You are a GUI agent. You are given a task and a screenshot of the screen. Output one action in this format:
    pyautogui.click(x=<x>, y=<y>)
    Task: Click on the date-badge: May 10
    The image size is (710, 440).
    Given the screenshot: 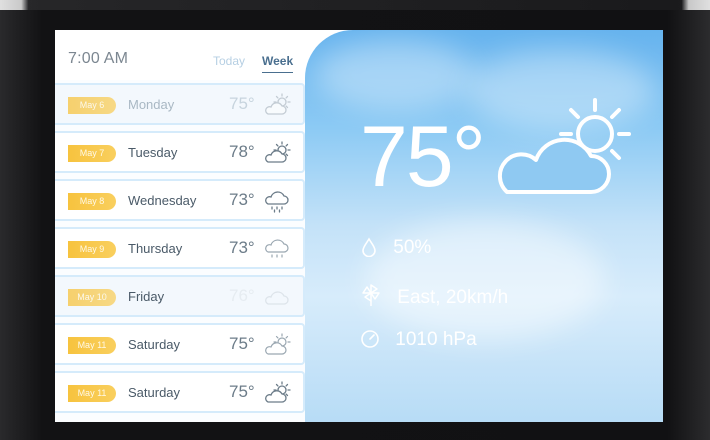 What is the action you would take?
    pyautogui.click(x=92, y=297)
    